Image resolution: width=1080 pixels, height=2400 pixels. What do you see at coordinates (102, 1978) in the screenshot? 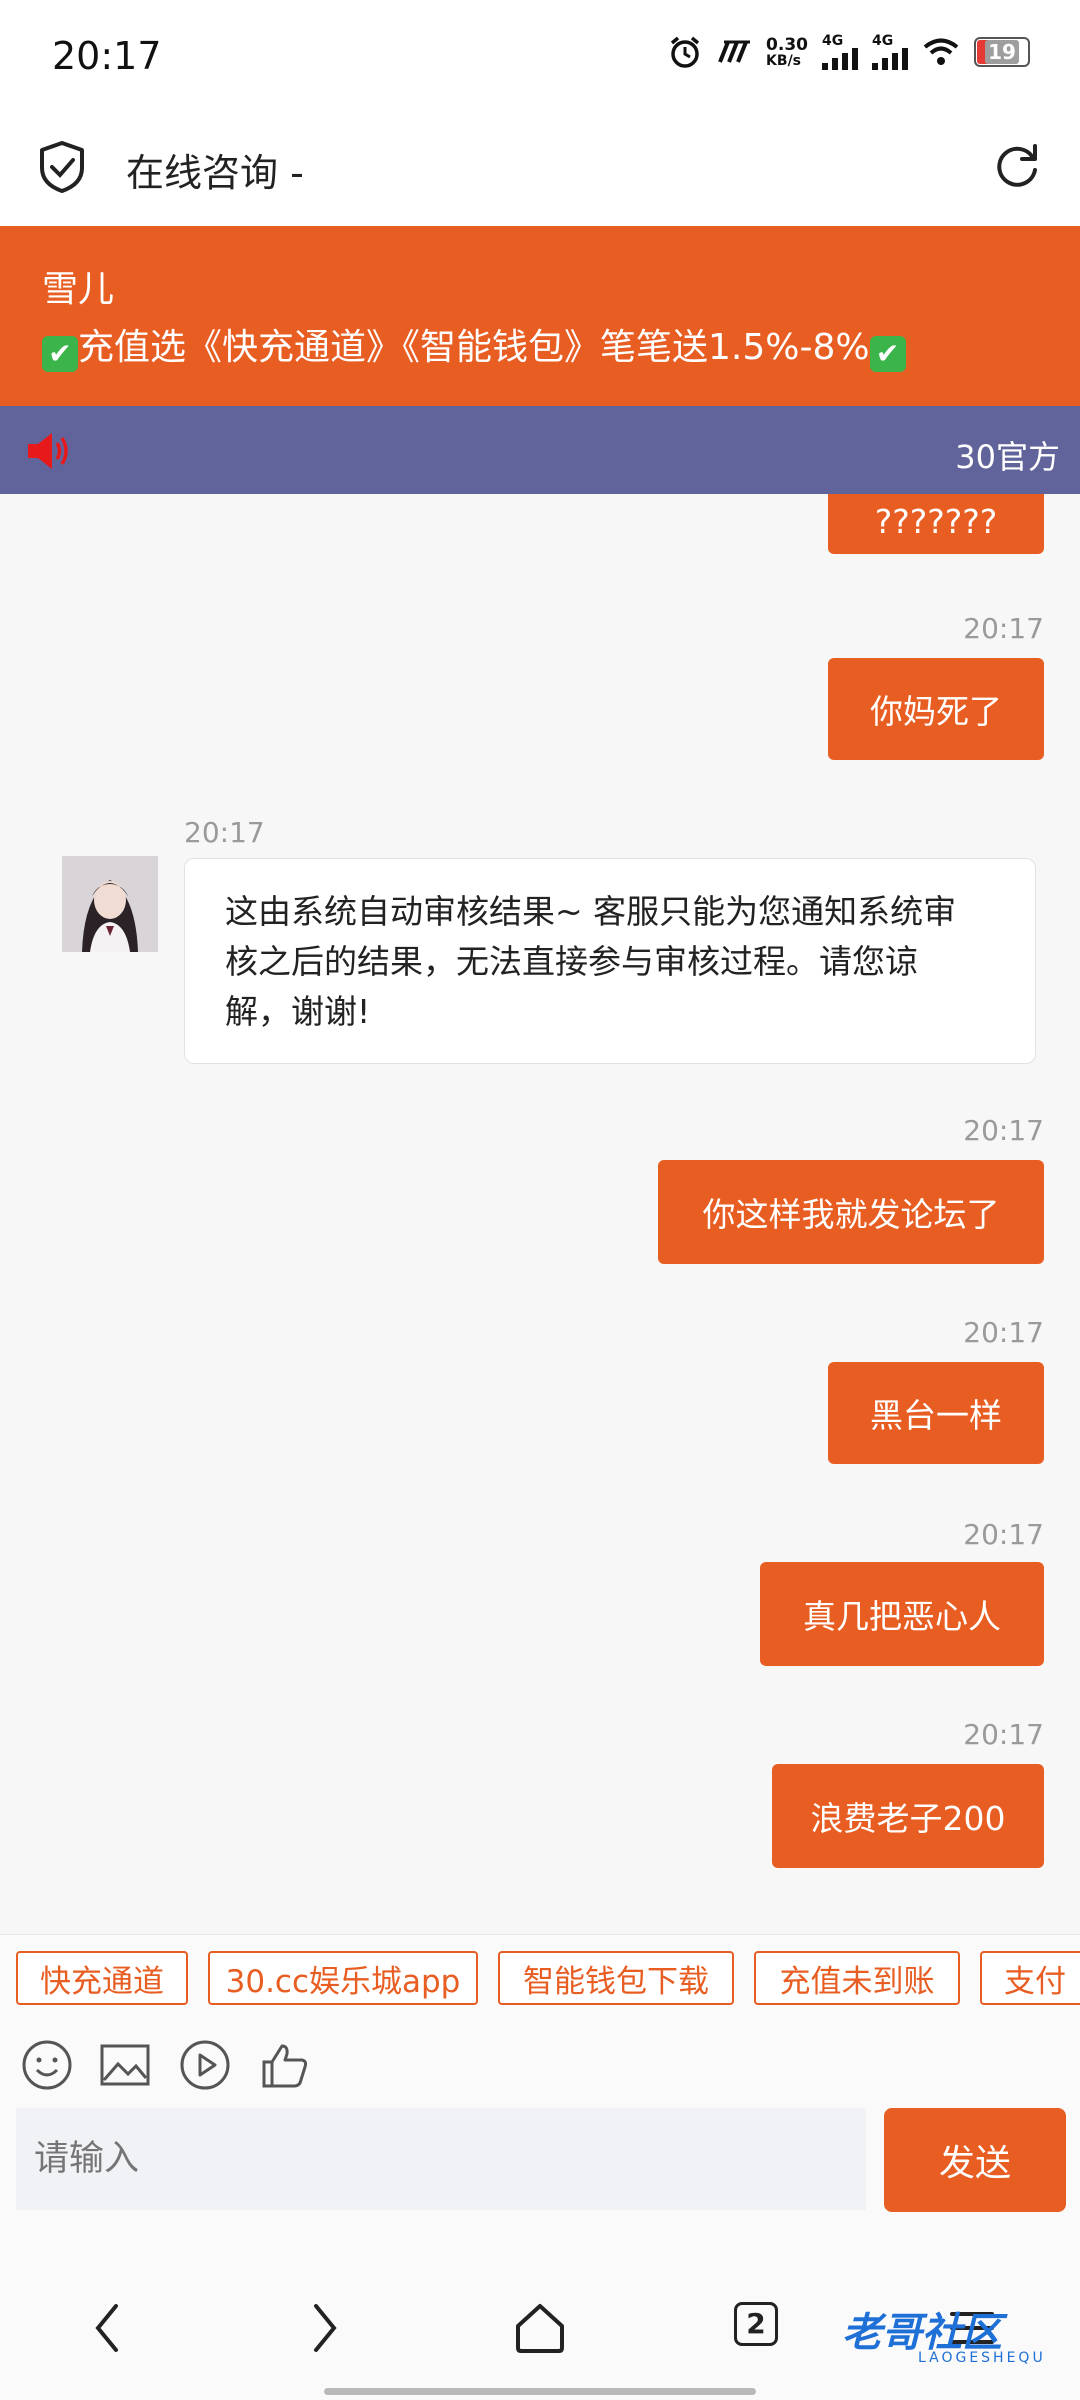
I see `quick-reply-chip: 快充通道` at bounding box center [102, 1978].